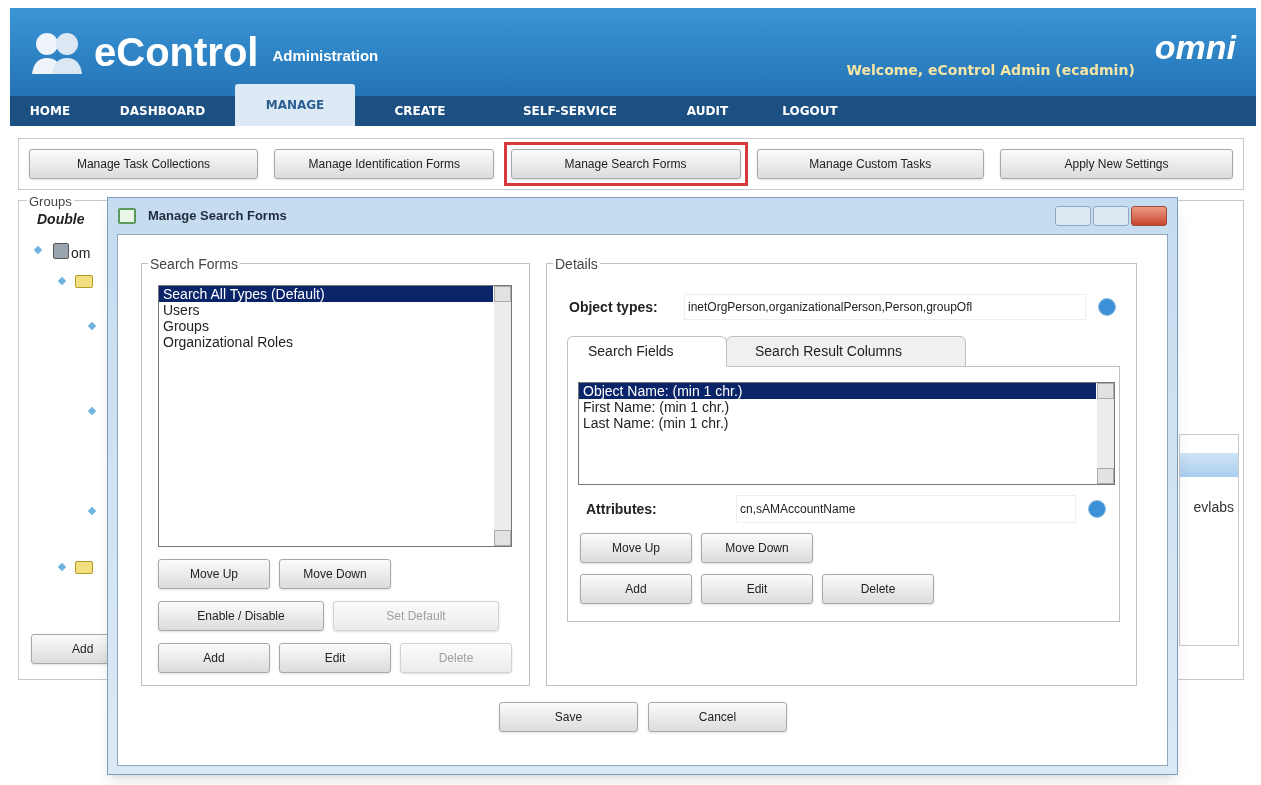  I want to click on button: Manage Custom Tasks, so click(870, 164).